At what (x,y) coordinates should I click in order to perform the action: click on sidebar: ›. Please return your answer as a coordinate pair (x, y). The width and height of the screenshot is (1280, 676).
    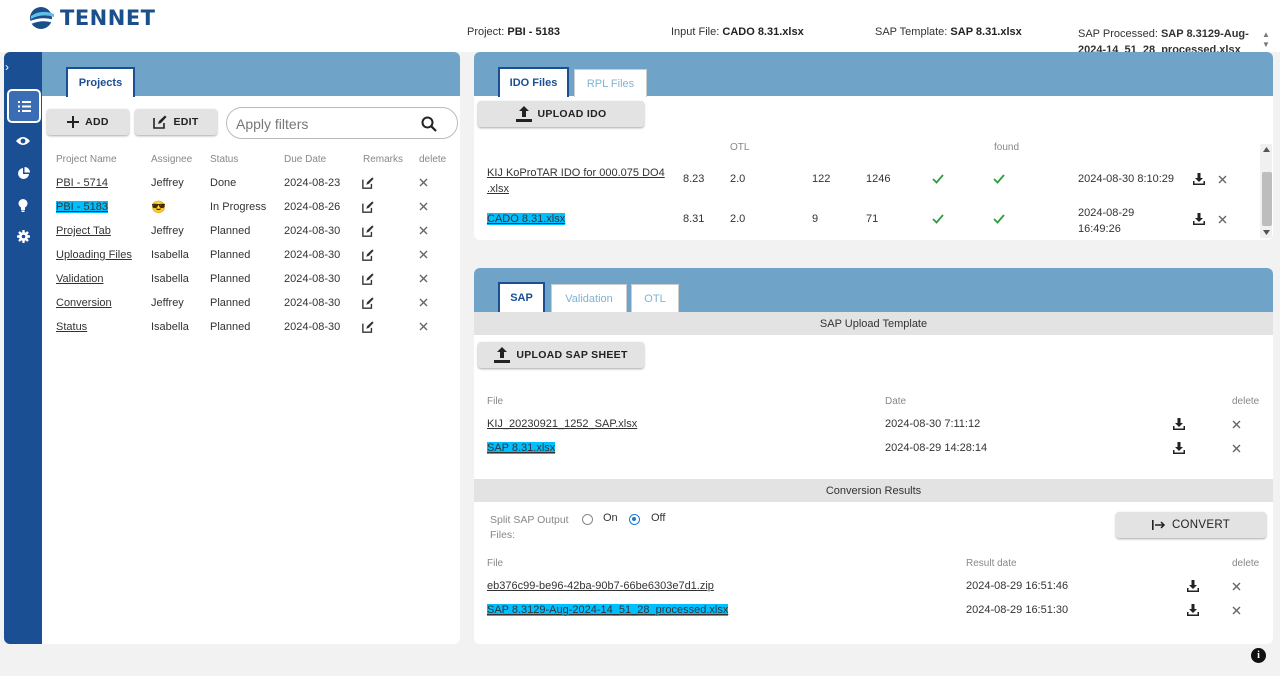
    Looking at the image, I should click on (23, 348).